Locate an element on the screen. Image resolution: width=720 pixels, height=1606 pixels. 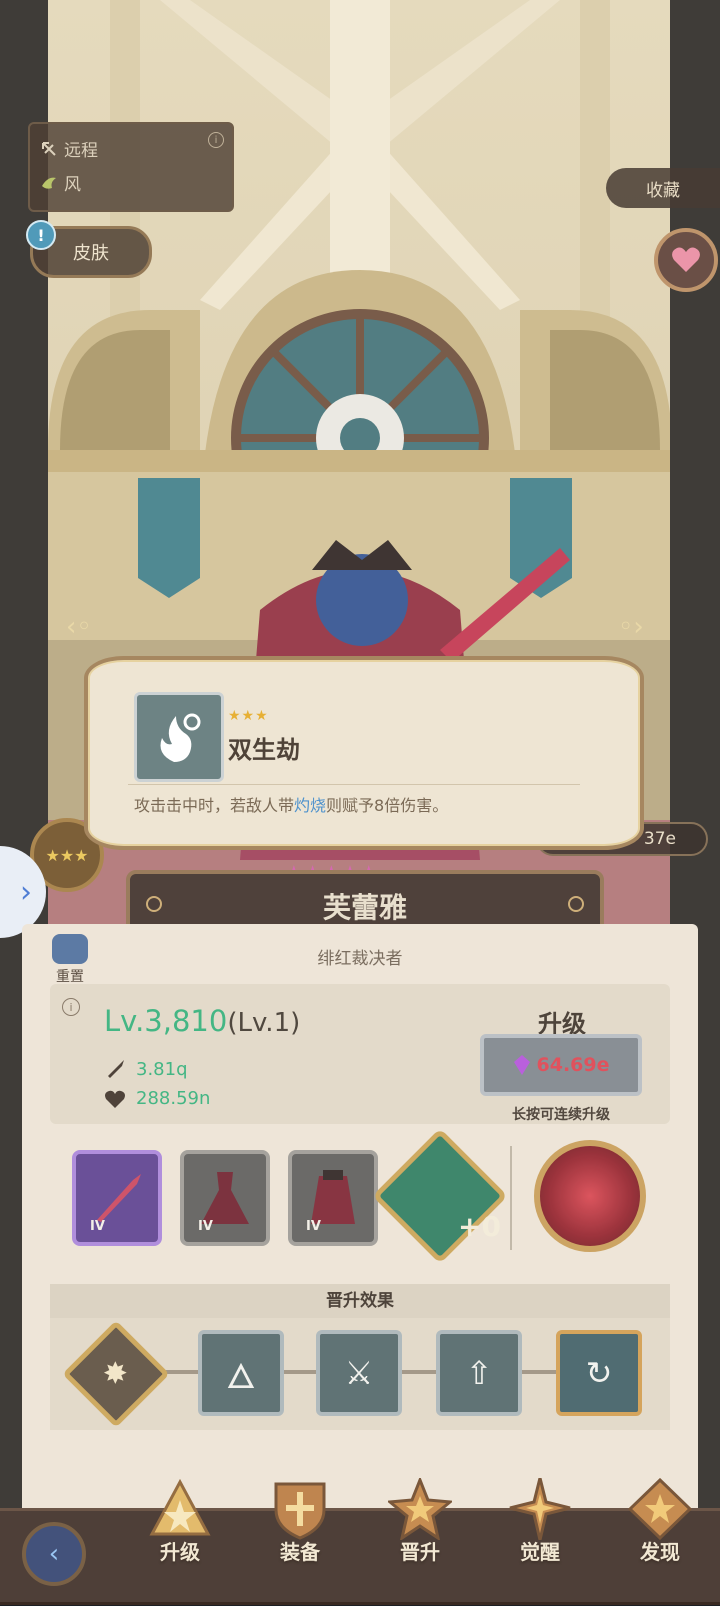
equipment-slot-cape: IV is located at coordinates (333, 1198).